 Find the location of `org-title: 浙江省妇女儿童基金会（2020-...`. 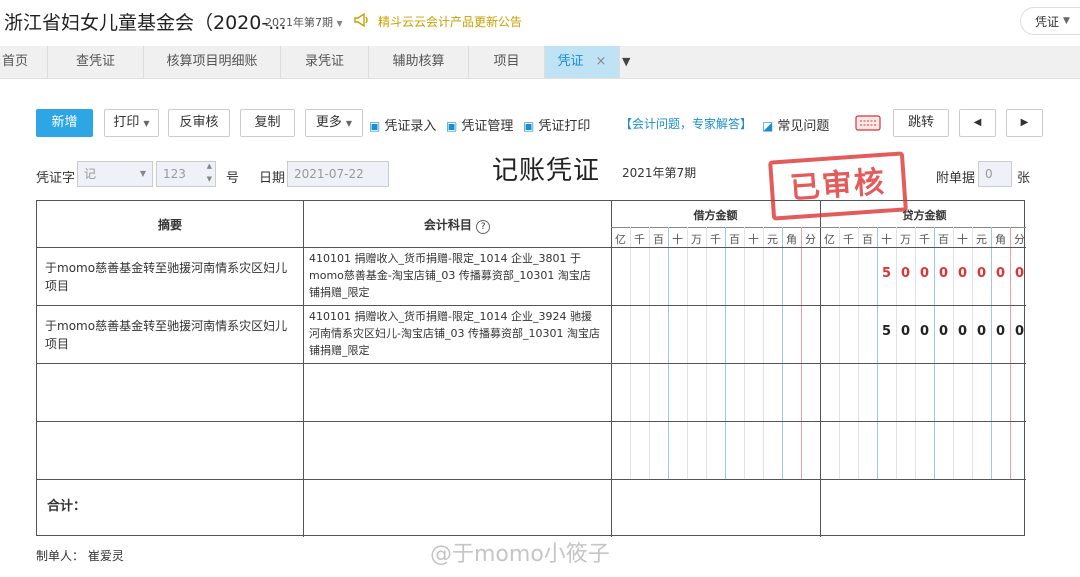

org-title: 浙江省妇女儿童基金会（2020-... is located at coordinates (145, 23).